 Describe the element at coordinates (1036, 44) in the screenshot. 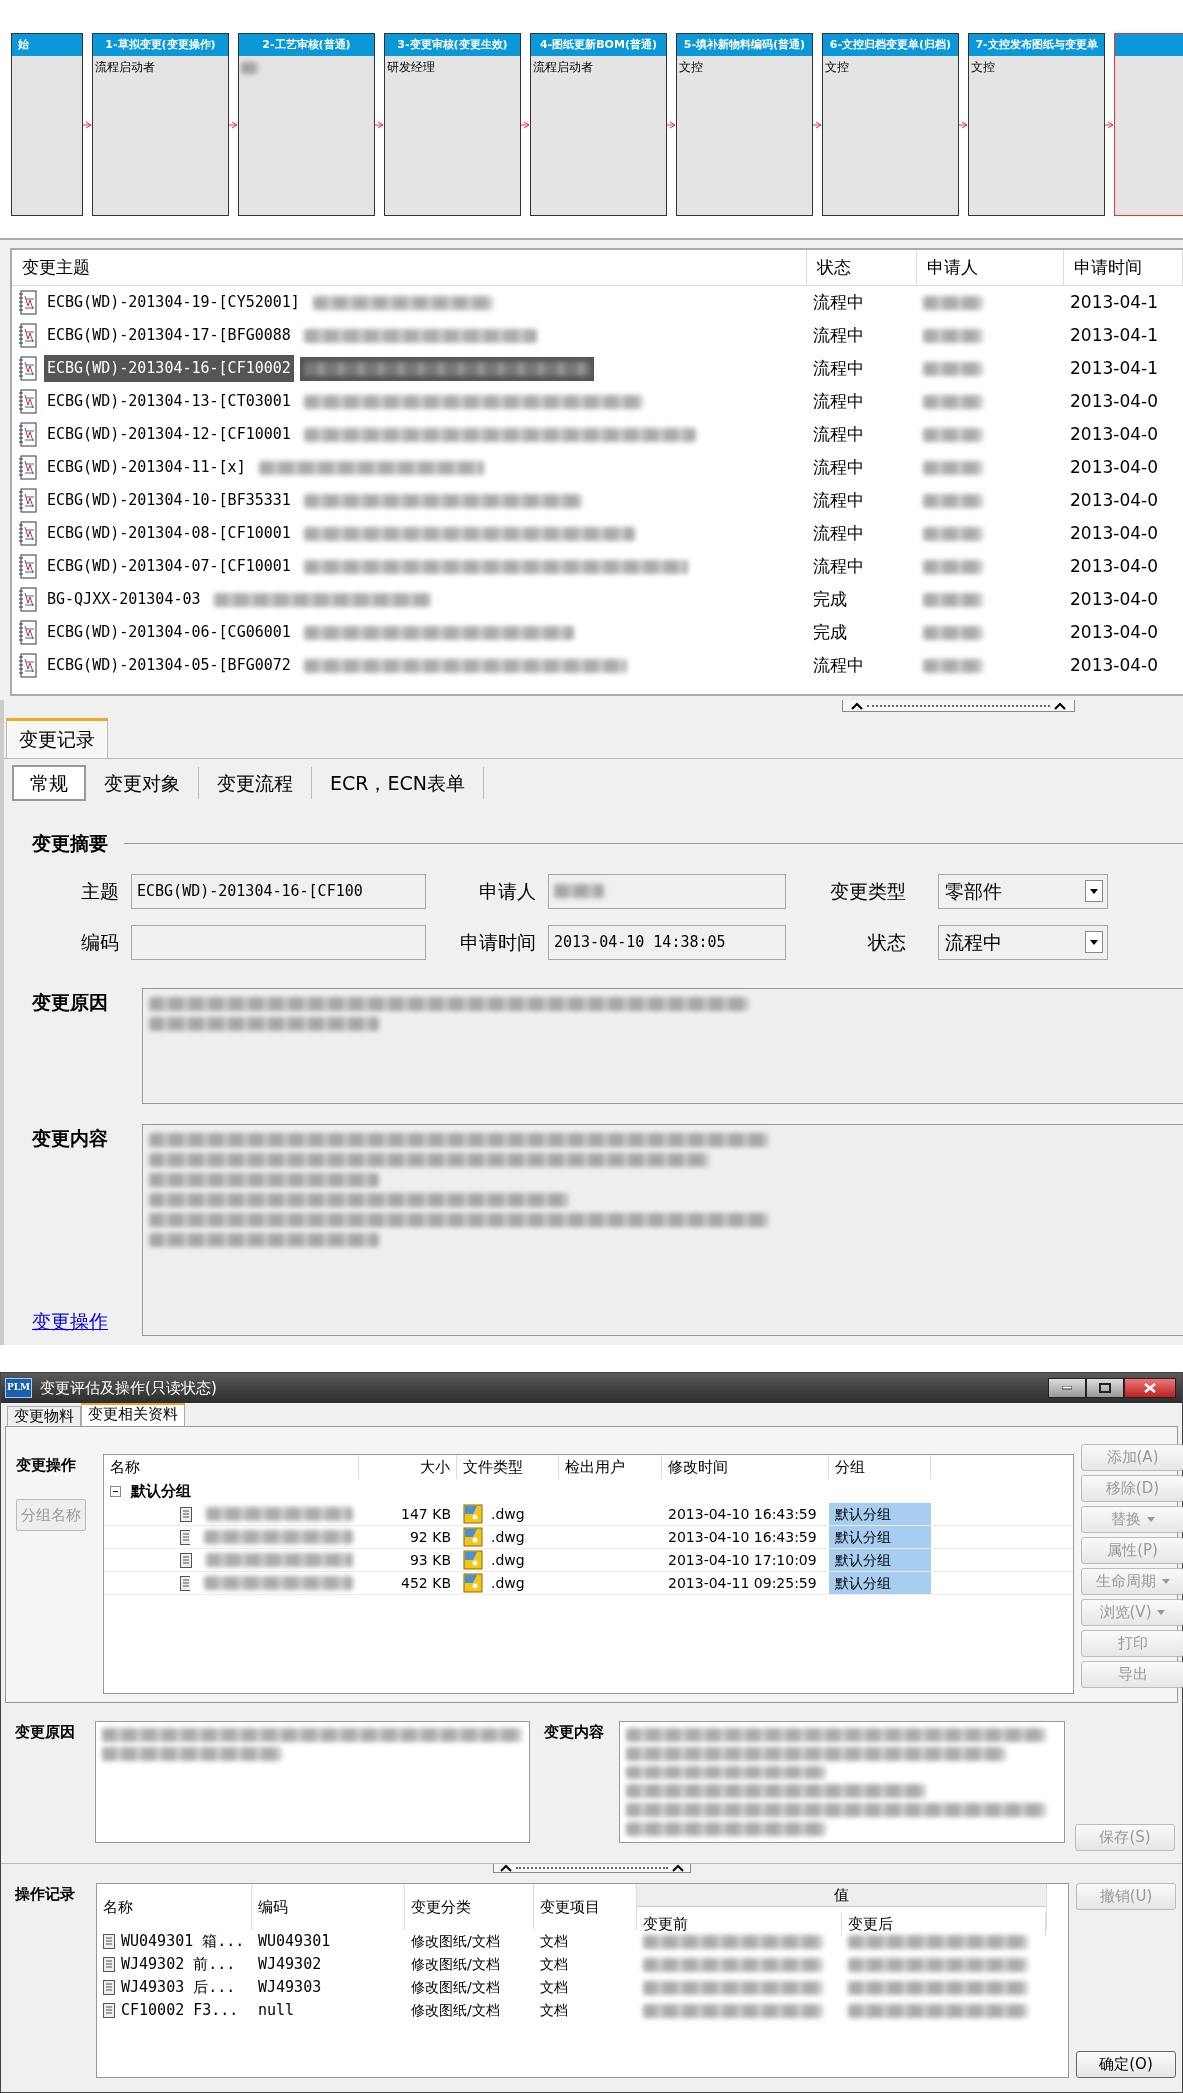

I see `step-title: 7-文控发布图纸与变更单` at that location.